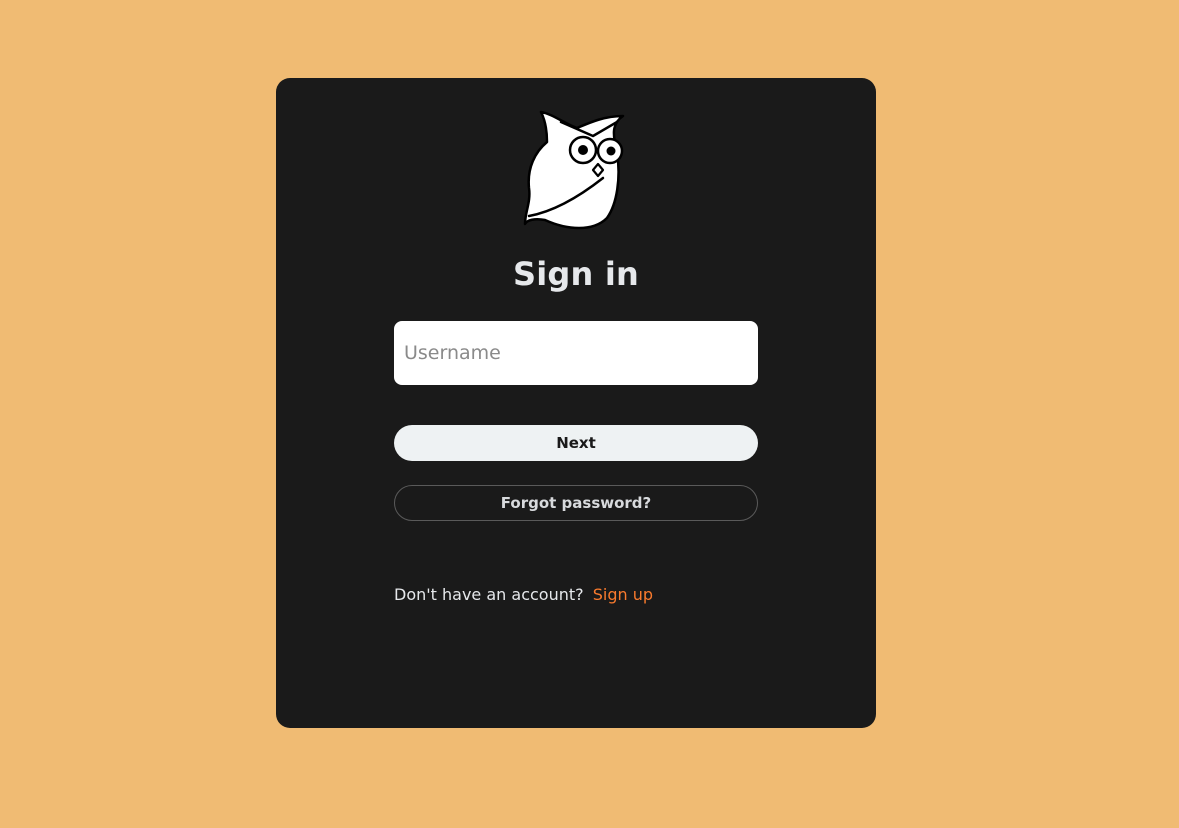  What do you see at coordinates (489, 594) in the screenshot?
I see `no-account-text: Don't have an account?` at bounding box center [489, 594].